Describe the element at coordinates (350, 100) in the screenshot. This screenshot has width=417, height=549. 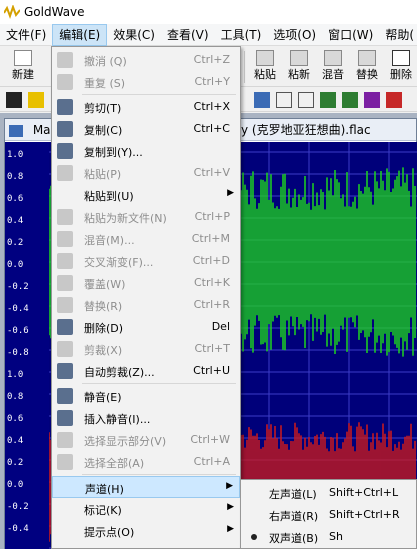
I see `spectrum-icon` at that location.